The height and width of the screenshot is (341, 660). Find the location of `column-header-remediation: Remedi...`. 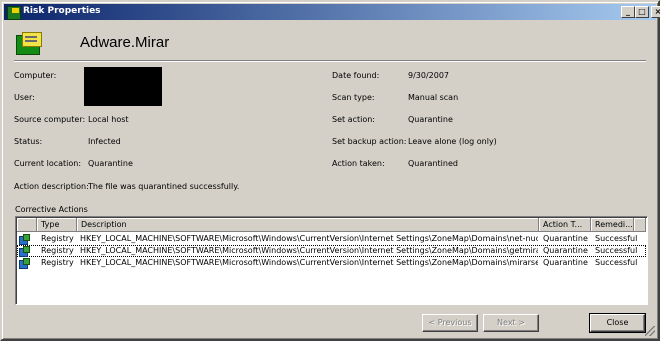

column-header-remediation: Remedi... is located at coordinates (612, 225).